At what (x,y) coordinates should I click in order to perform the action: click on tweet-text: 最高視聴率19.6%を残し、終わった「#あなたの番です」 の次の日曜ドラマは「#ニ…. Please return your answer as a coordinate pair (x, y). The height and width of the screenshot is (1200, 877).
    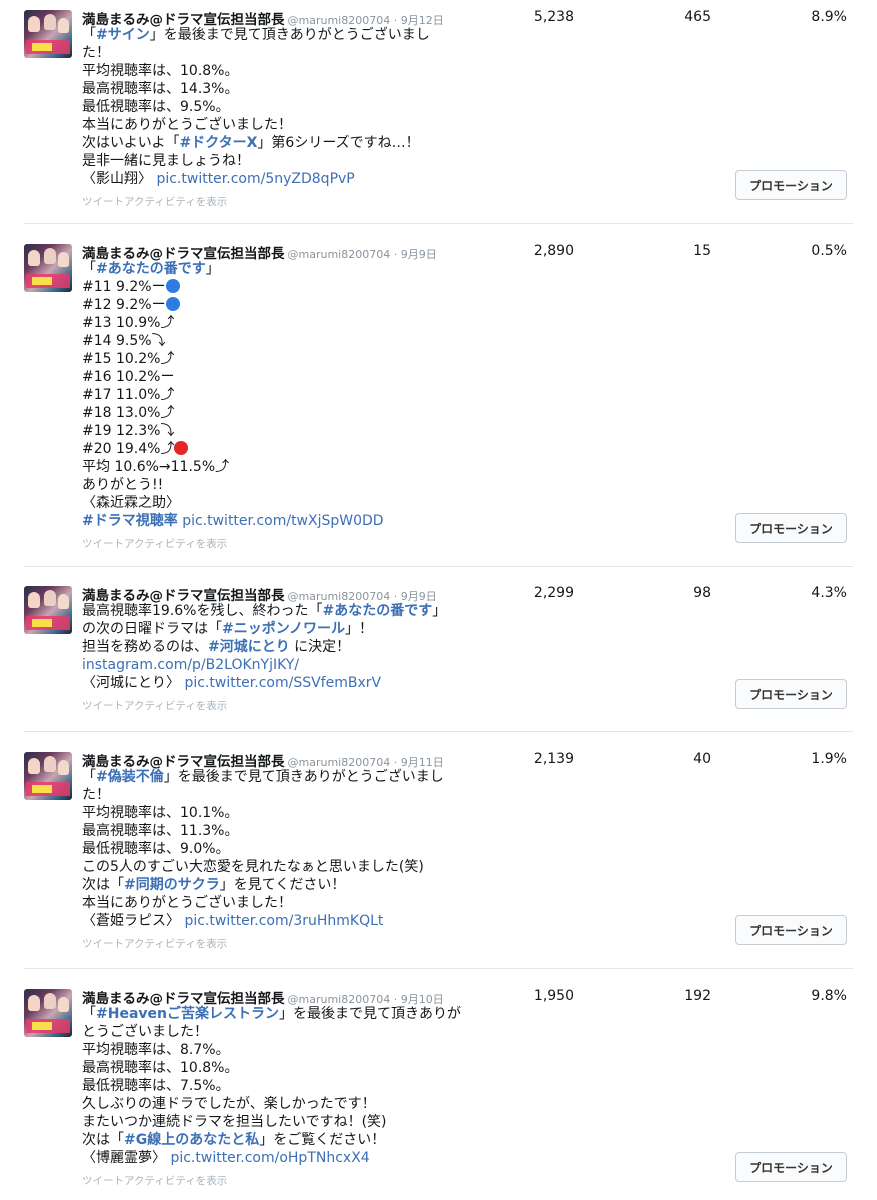
    Looking at the image, I should click on (264, 647).